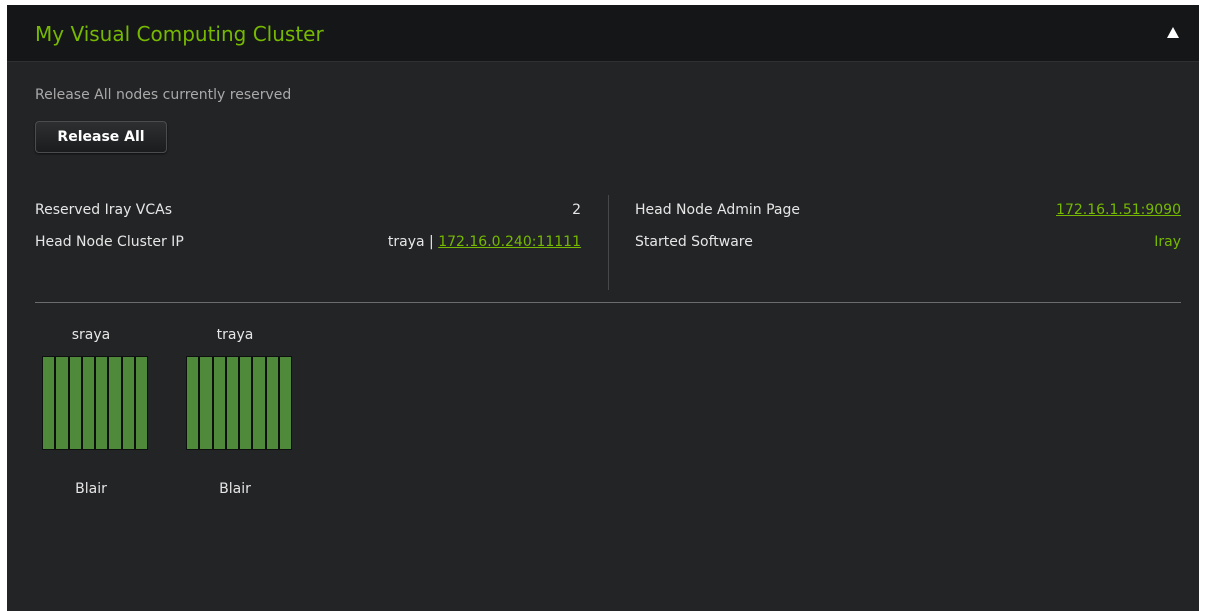  What do you see at coordinates (91, 335) in the screenshot?
I see `node-name: sraya` at bounding box center [91, 335].